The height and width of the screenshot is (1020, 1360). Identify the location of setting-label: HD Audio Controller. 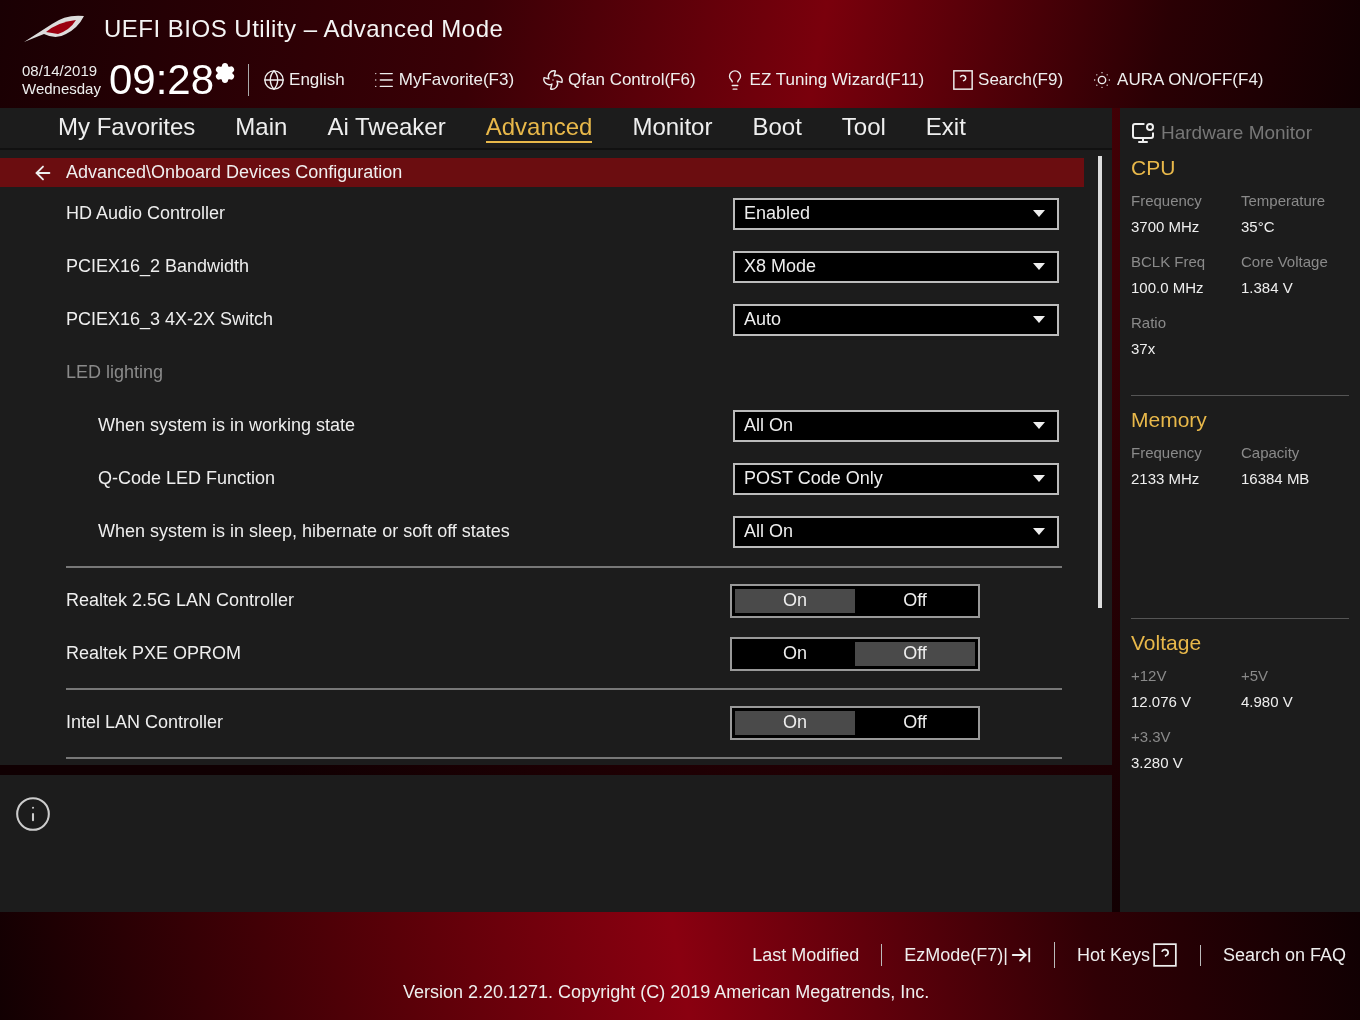
(146, 213).